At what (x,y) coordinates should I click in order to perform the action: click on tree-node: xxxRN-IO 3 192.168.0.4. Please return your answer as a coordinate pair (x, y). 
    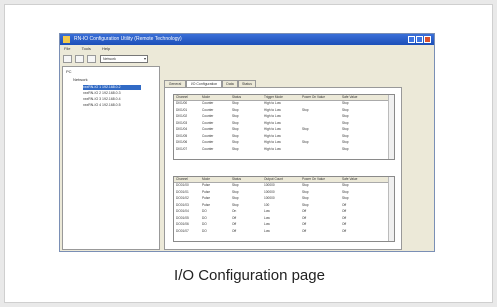
    Looking at the image, I should click on (112, 99).